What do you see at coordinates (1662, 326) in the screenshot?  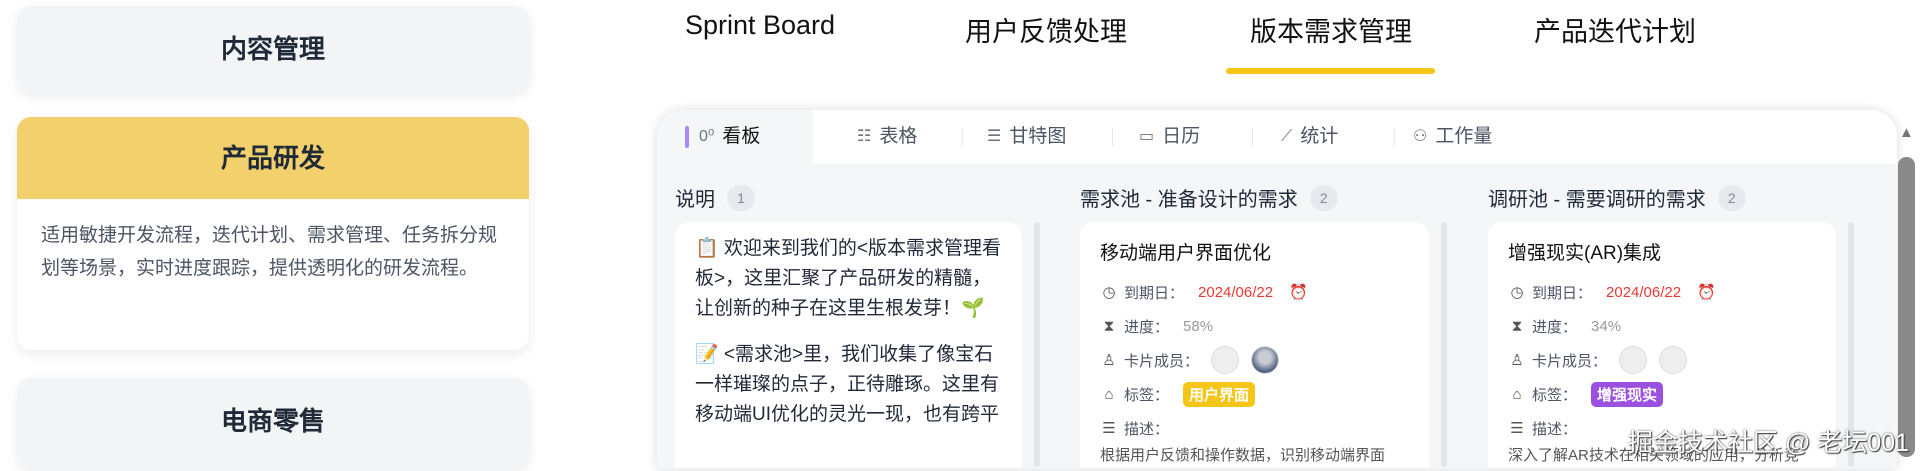 I see `progress-row: ⧗ 进度： 34%` at bounding box center [1662, 326].